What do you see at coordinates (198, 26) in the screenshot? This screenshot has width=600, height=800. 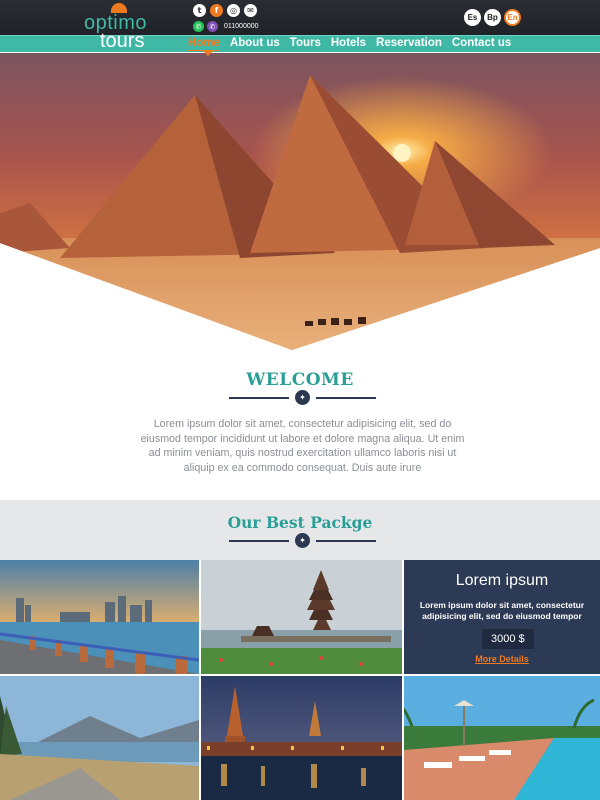 I see `whatsapp-icon: ✆` at bounding box center [198, 26].